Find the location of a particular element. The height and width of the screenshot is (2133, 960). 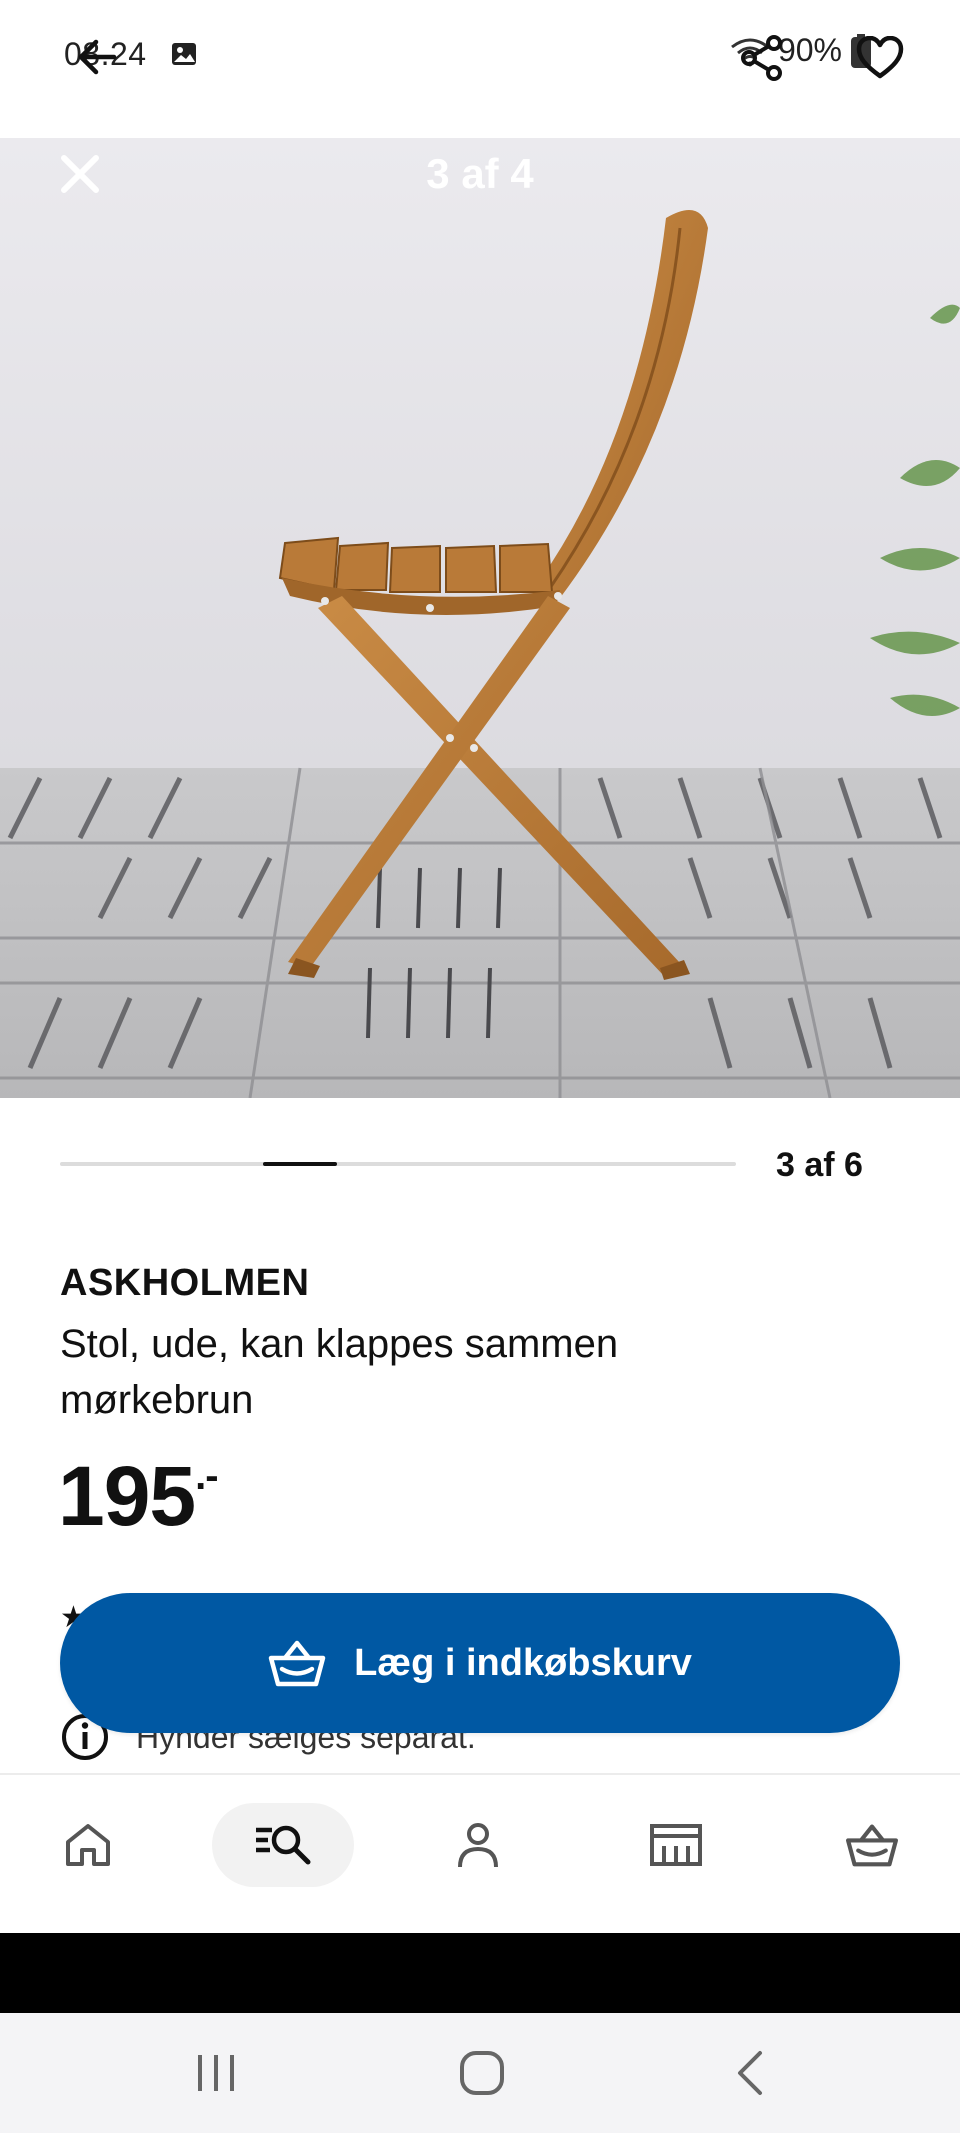

back-chevron-icon is located at coordinates (752, 2073).